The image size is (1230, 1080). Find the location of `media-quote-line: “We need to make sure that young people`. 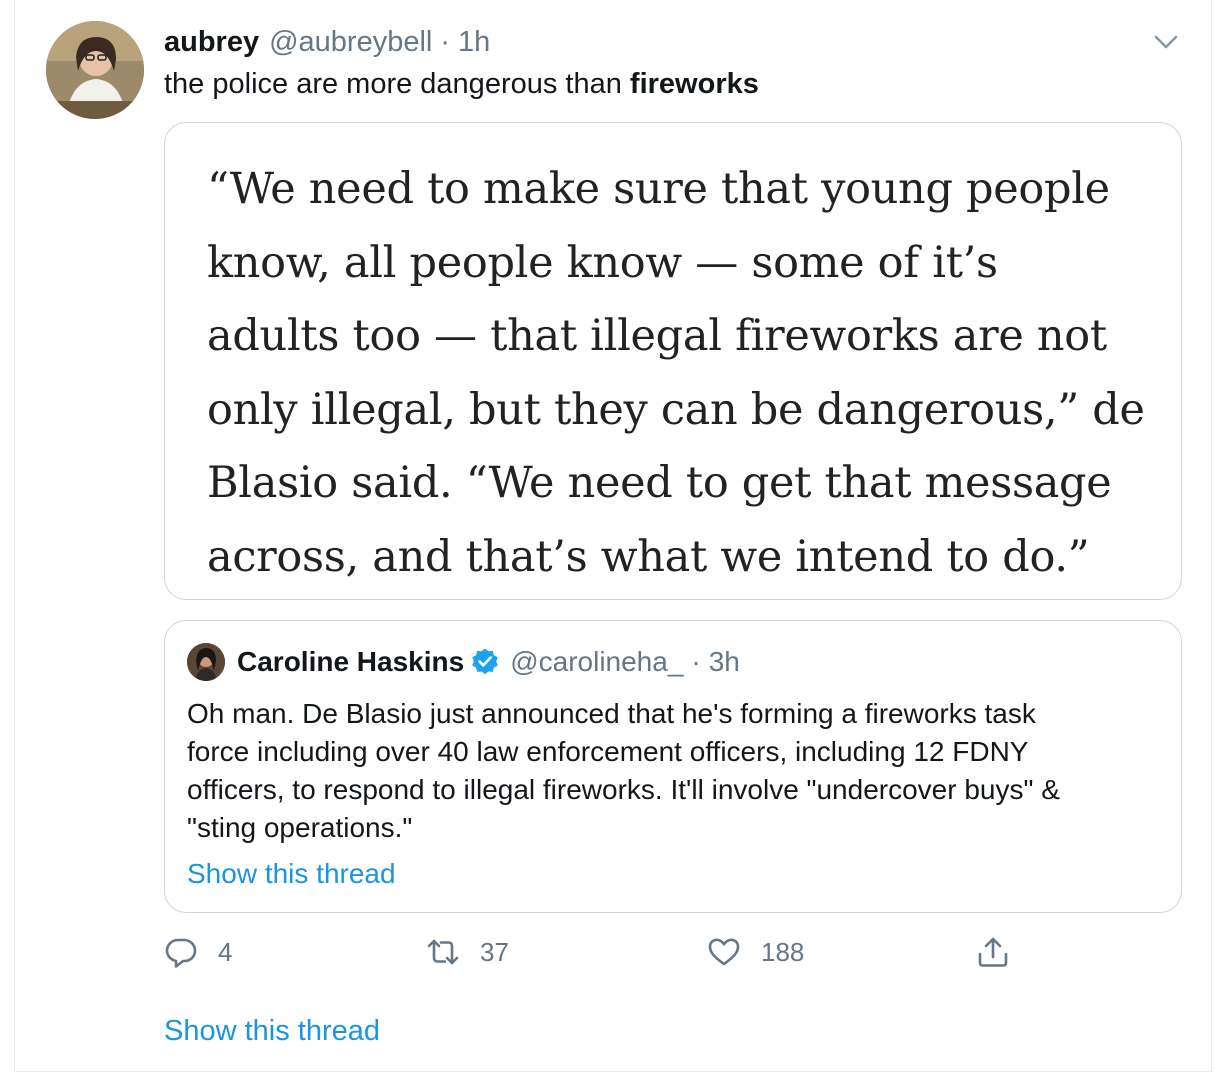

media-quote-line: “We need to make sure that young people is located at coordinates (658, 189).